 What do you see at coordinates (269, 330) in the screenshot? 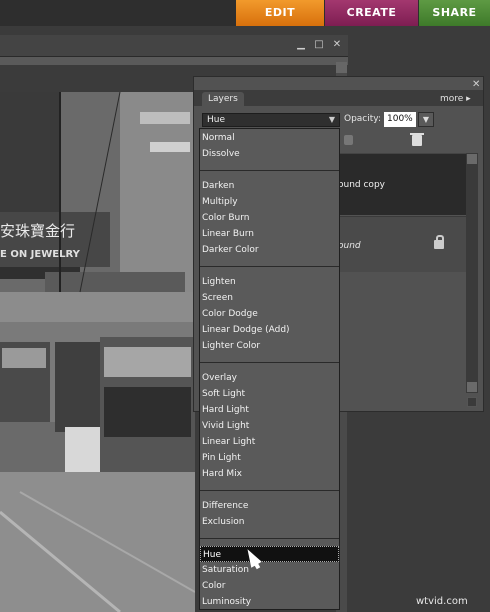
I see `menu-item: Linear Dodge (Add)` at bounding box center [269, 330].